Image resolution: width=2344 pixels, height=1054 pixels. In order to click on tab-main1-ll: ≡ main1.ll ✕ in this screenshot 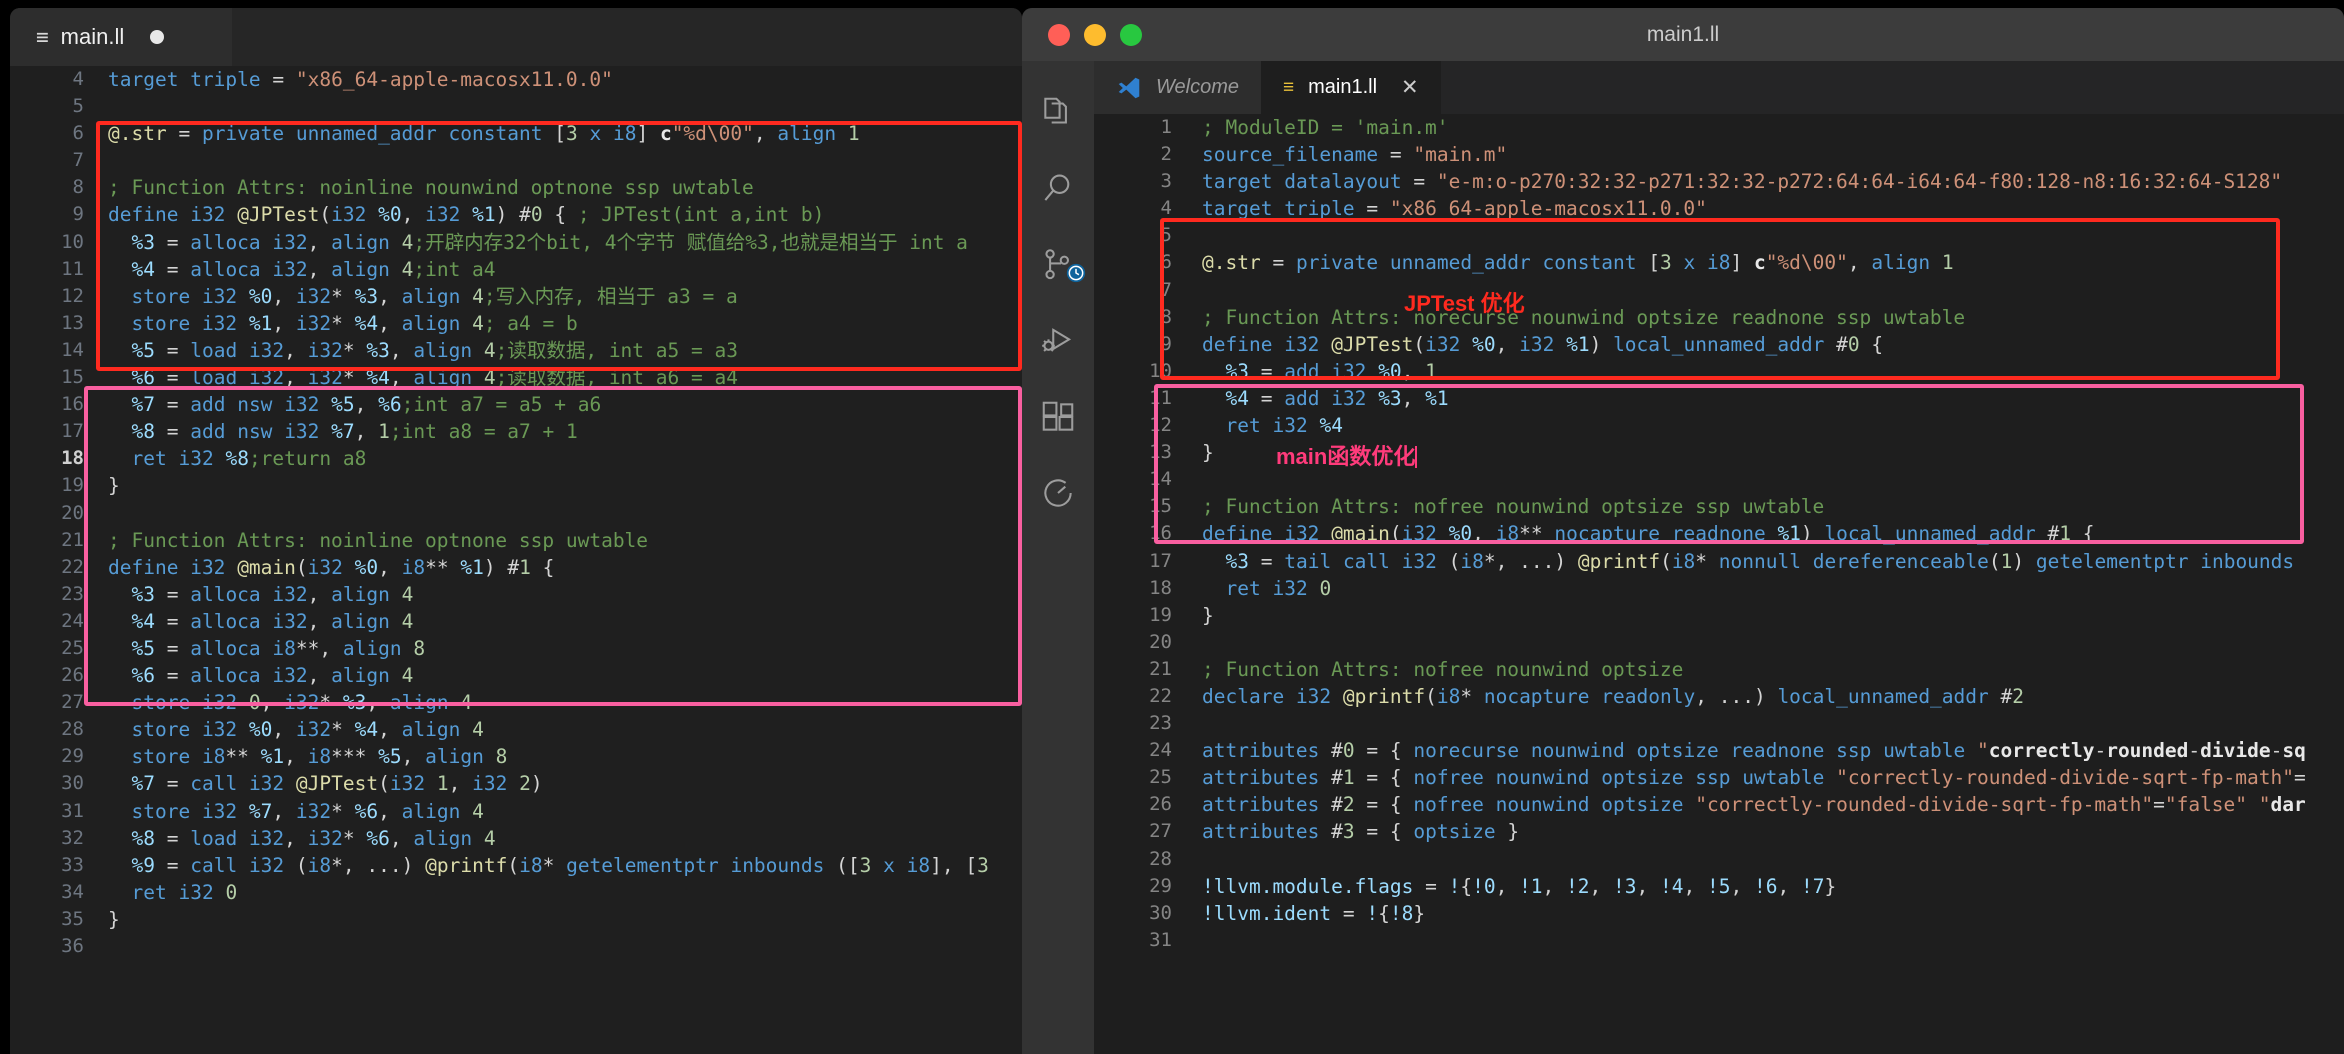, I will do `click(1351, 87)`.